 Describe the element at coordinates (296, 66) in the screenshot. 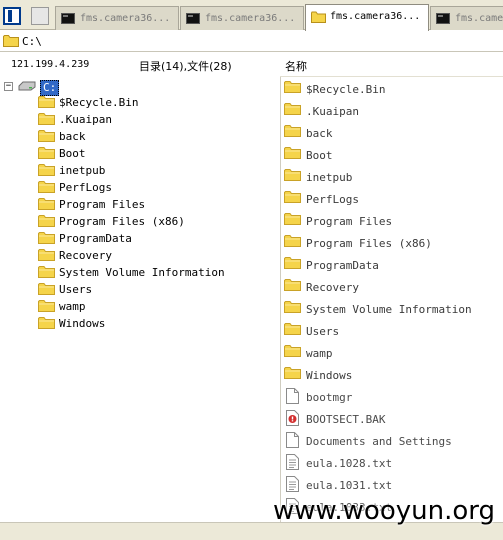

I see `name-column-header: 名称` at that location.